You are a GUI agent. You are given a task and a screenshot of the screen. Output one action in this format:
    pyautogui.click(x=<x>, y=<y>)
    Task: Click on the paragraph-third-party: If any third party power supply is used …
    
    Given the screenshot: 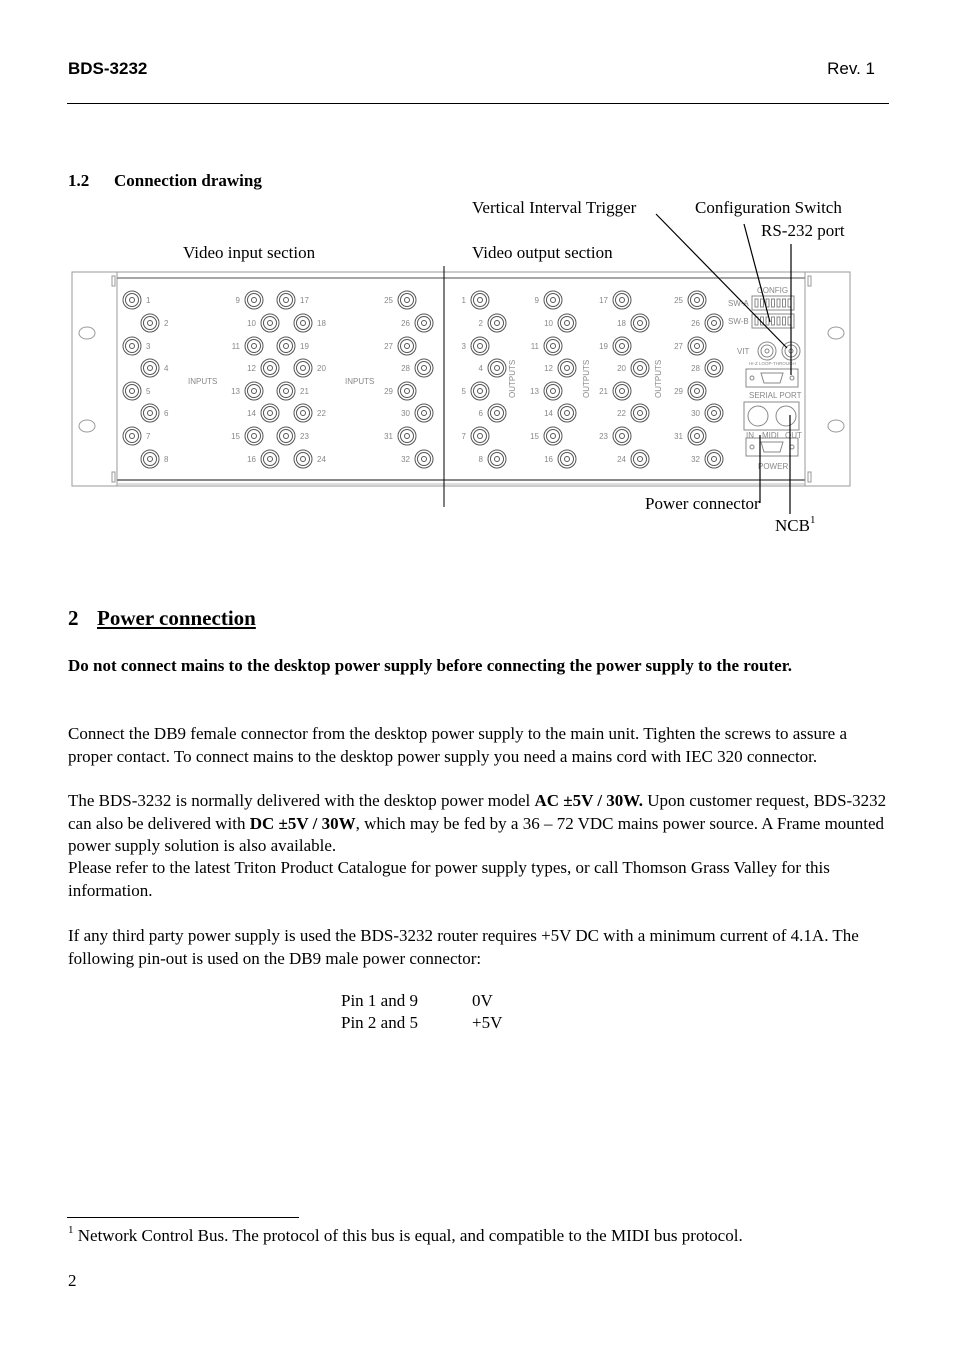 What is the action you would take?
    pyautogui.click(x=463, y=947)
    